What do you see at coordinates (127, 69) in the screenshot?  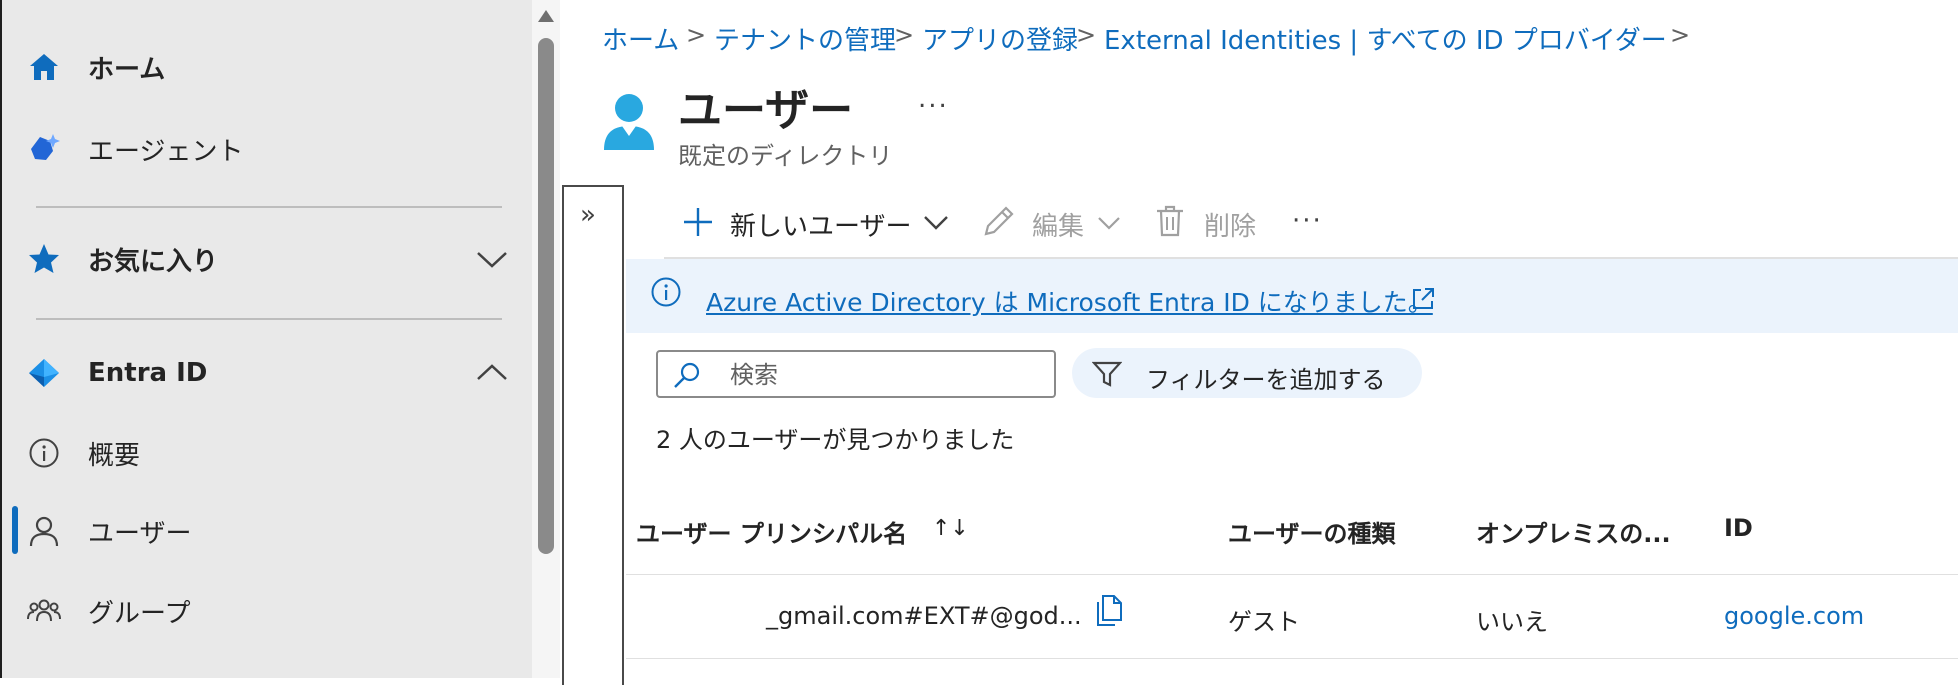 I see `nav-home-label: ホーム` at bounding box center [127, 69].